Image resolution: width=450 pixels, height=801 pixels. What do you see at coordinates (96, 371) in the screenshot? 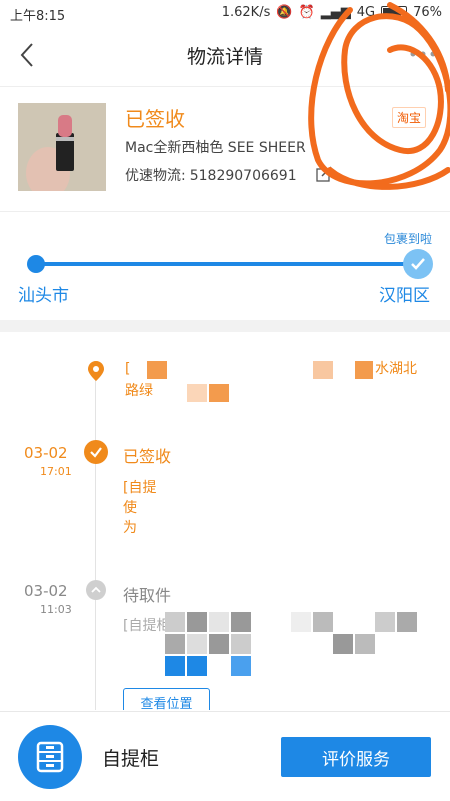
I see `location-pin-icon` at bounding box center [96, 371].